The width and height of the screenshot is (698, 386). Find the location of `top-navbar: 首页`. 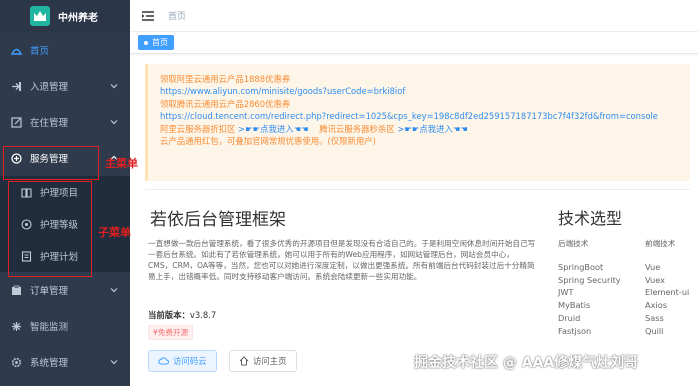

top-navbar: 首页 is located at coordinates (414, 16).